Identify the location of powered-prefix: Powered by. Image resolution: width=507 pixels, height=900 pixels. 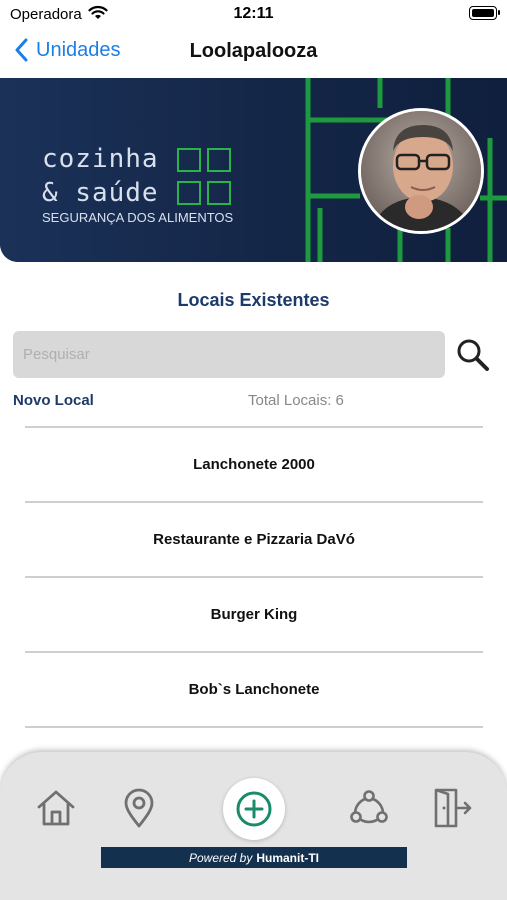
(220, 857).